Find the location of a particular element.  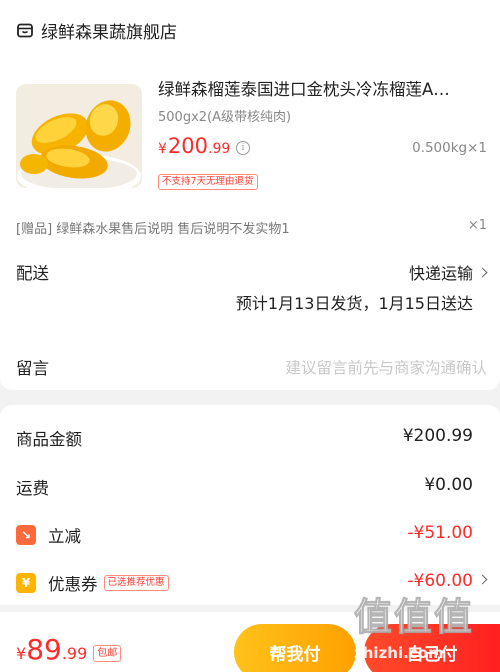

store-icon is located at coordinates (25, 30).